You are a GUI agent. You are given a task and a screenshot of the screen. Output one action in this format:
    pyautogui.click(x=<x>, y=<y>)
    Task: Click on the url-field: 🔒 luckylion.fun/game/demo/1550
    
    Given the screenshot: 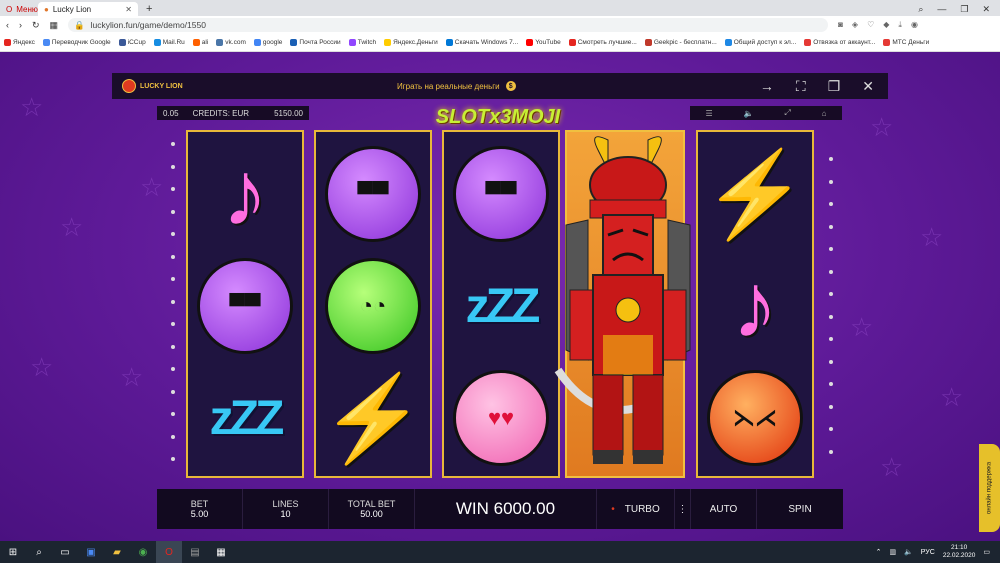 What is the action you would take?
    pyautogui.click(x=448, y=25)
    